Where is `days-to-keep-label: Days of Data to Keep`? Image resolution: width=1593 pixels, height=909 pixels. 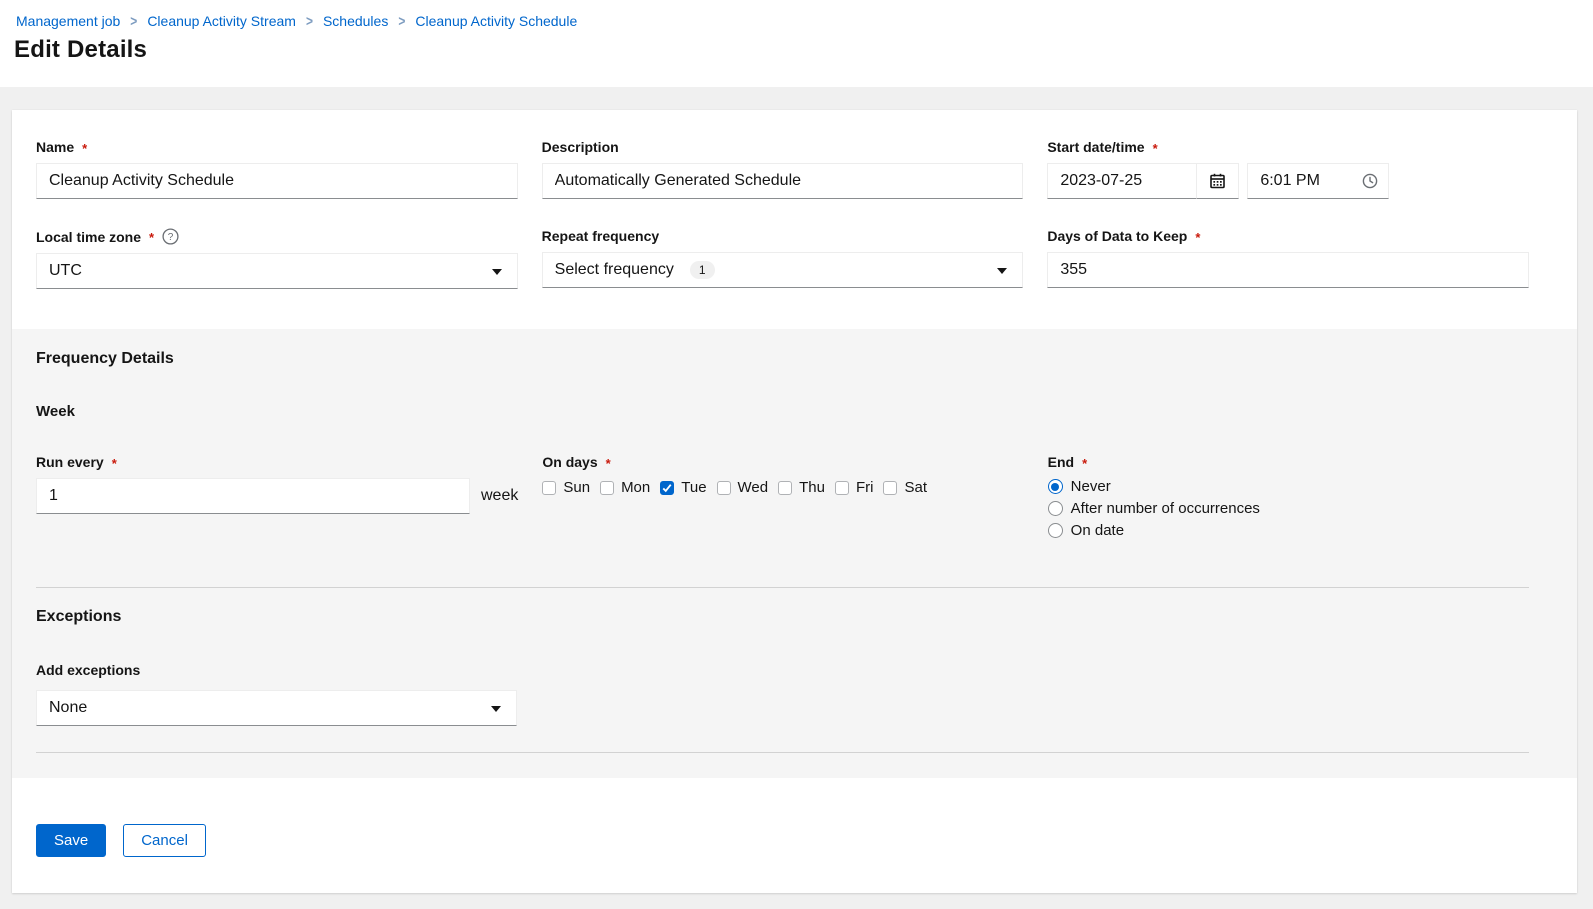 days-to-keep-label: Days of Data to Keep is located at coordinates (1117, 236).